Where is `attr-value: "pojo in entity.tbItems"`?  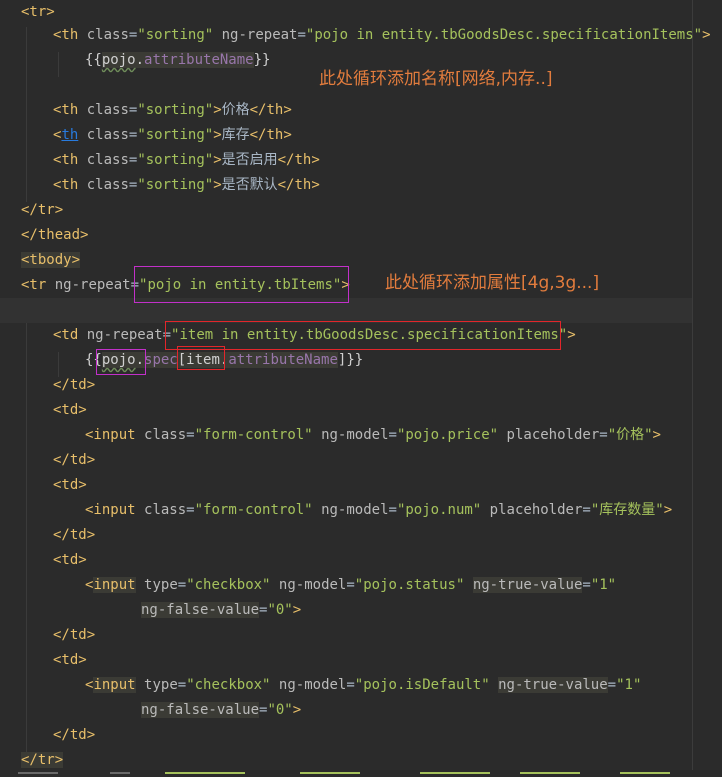 attr-value: "pojo in entity.tbItems" is located at coordinates (240, 285).